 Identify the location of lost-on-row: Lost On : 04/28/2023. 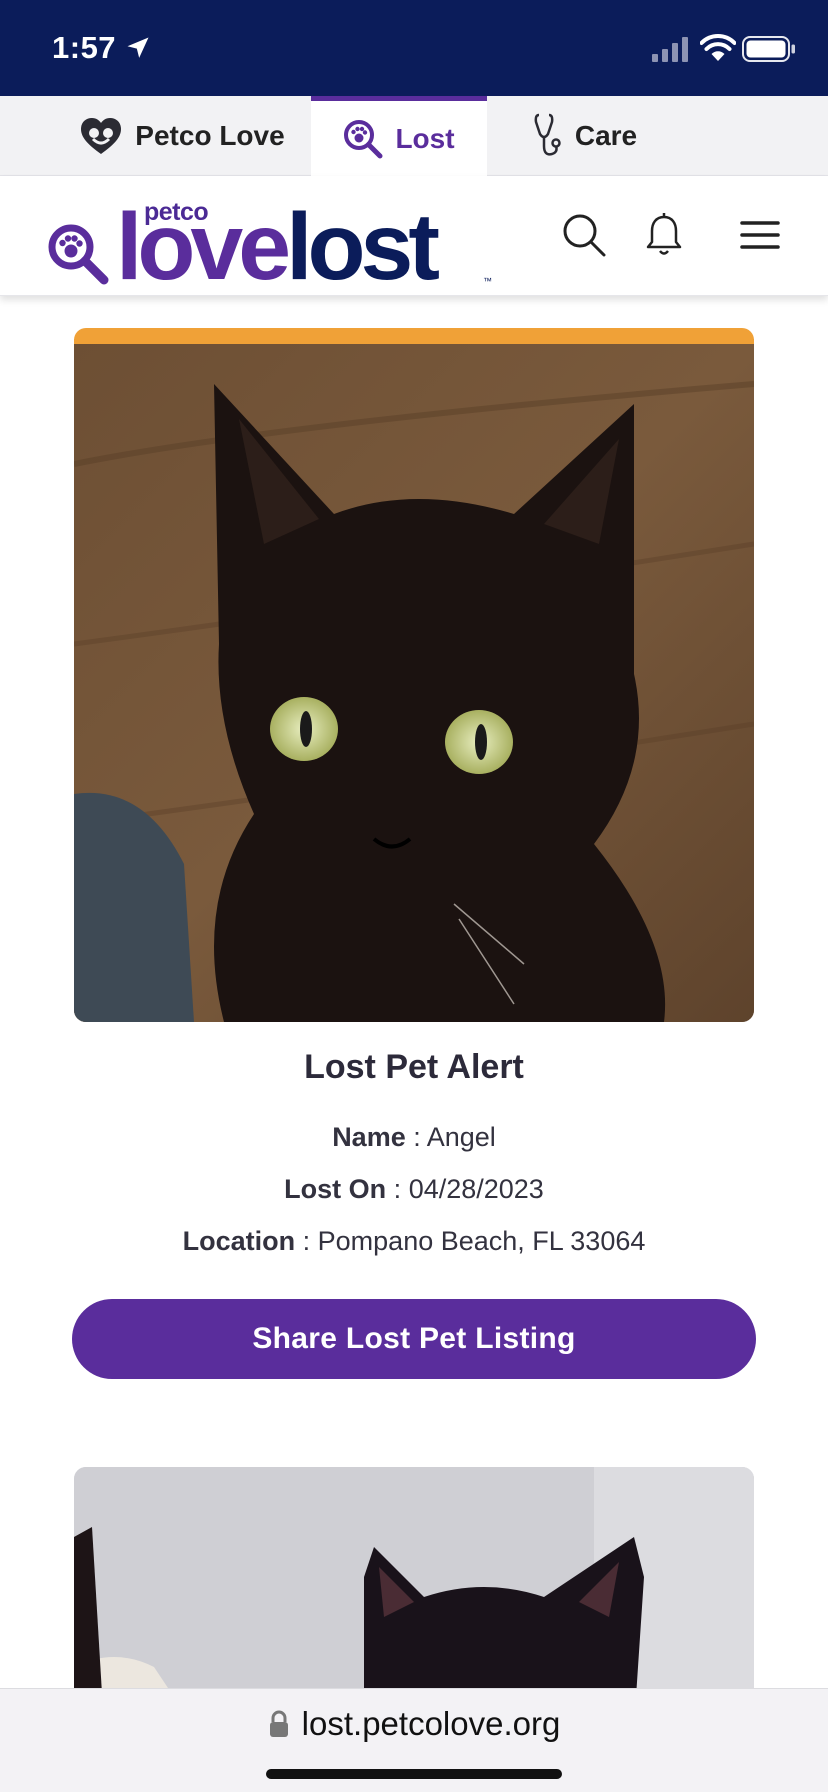
(414, 1189).